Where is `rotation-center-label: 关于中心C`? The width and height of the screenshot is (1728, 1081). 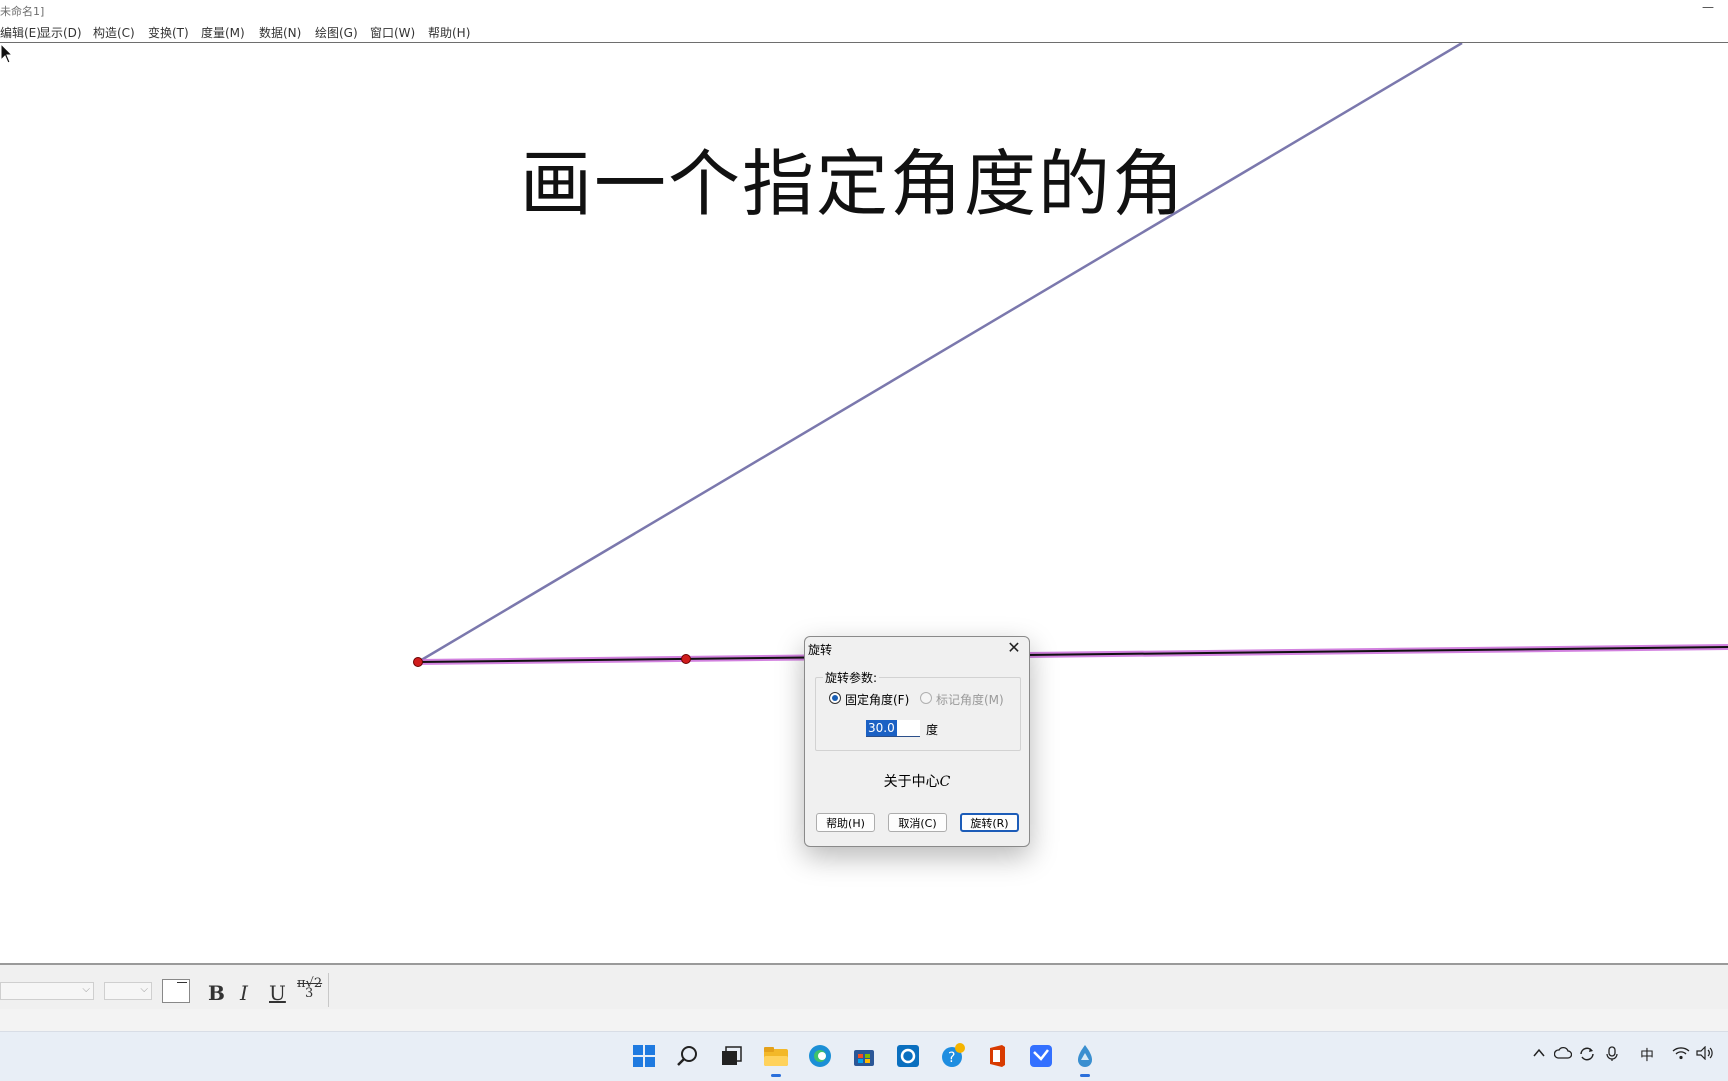
rotation-center-label: 关于中心C is located at coordinates (917, 781).